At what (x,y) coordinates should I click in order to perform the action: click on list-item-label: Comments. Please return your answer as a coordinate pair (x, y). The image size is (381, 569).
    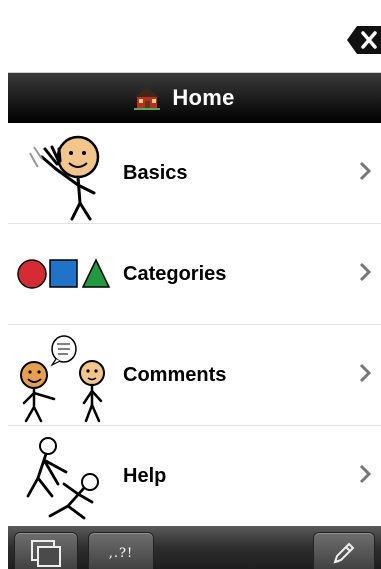
    Looking at the image, I should click on (175, 374).